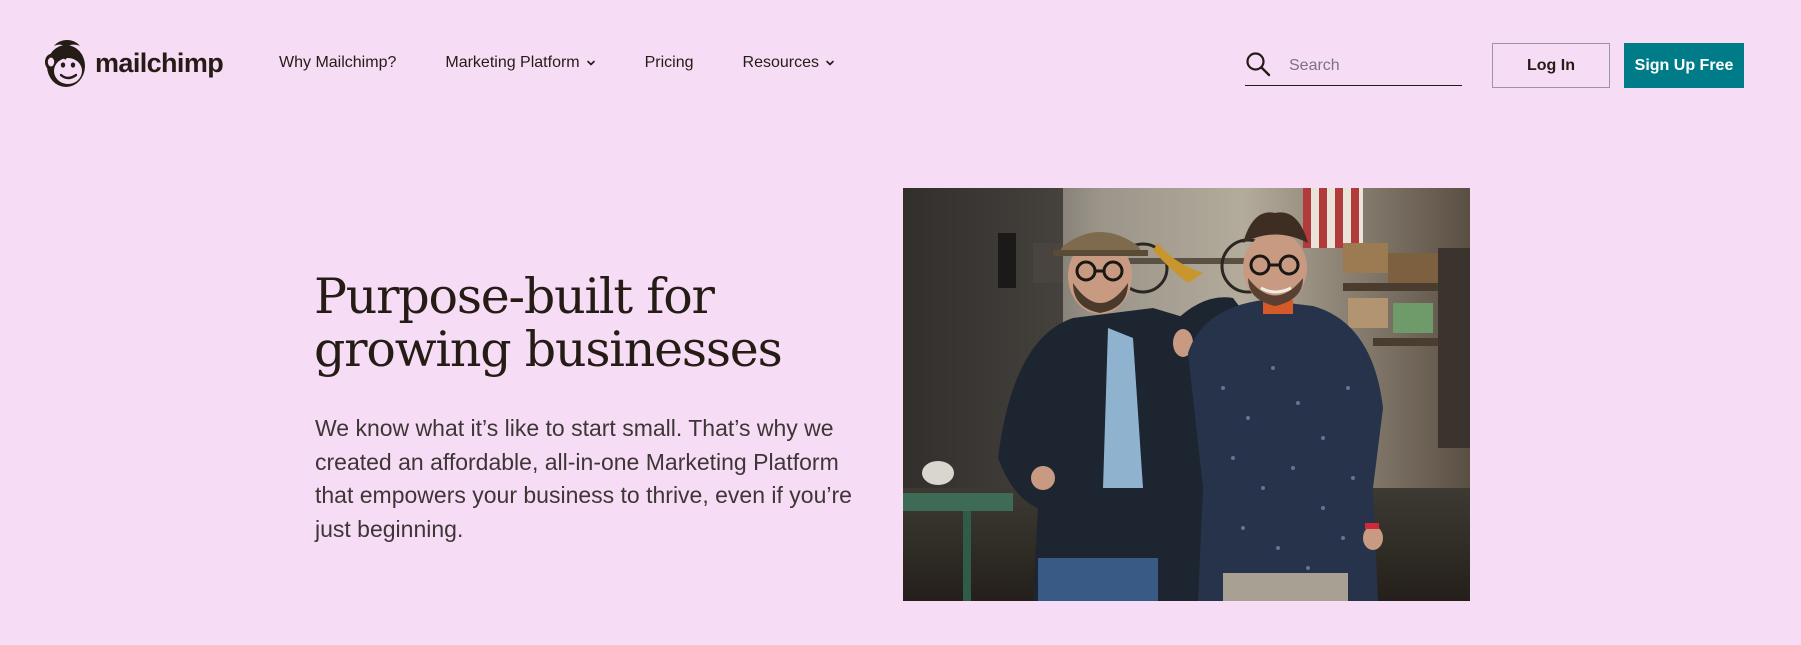 The height and width of the screenshot is (645, 1801). Describe the element at coordinates (159, 62) in the screenshot. I see `logo-wordmark: mailchimp` at that location.